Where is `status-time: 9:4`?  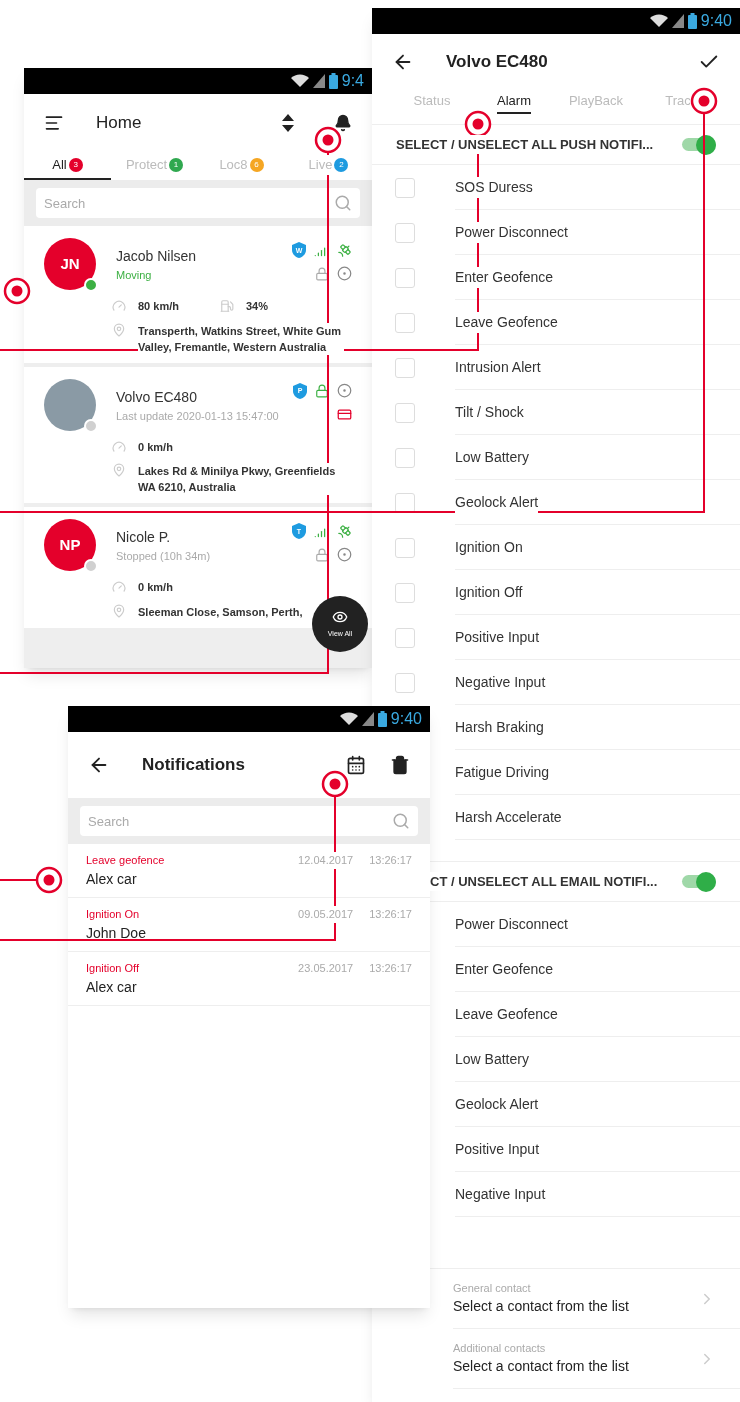 status-time: 9:4 is located at coordinates (352, 81).